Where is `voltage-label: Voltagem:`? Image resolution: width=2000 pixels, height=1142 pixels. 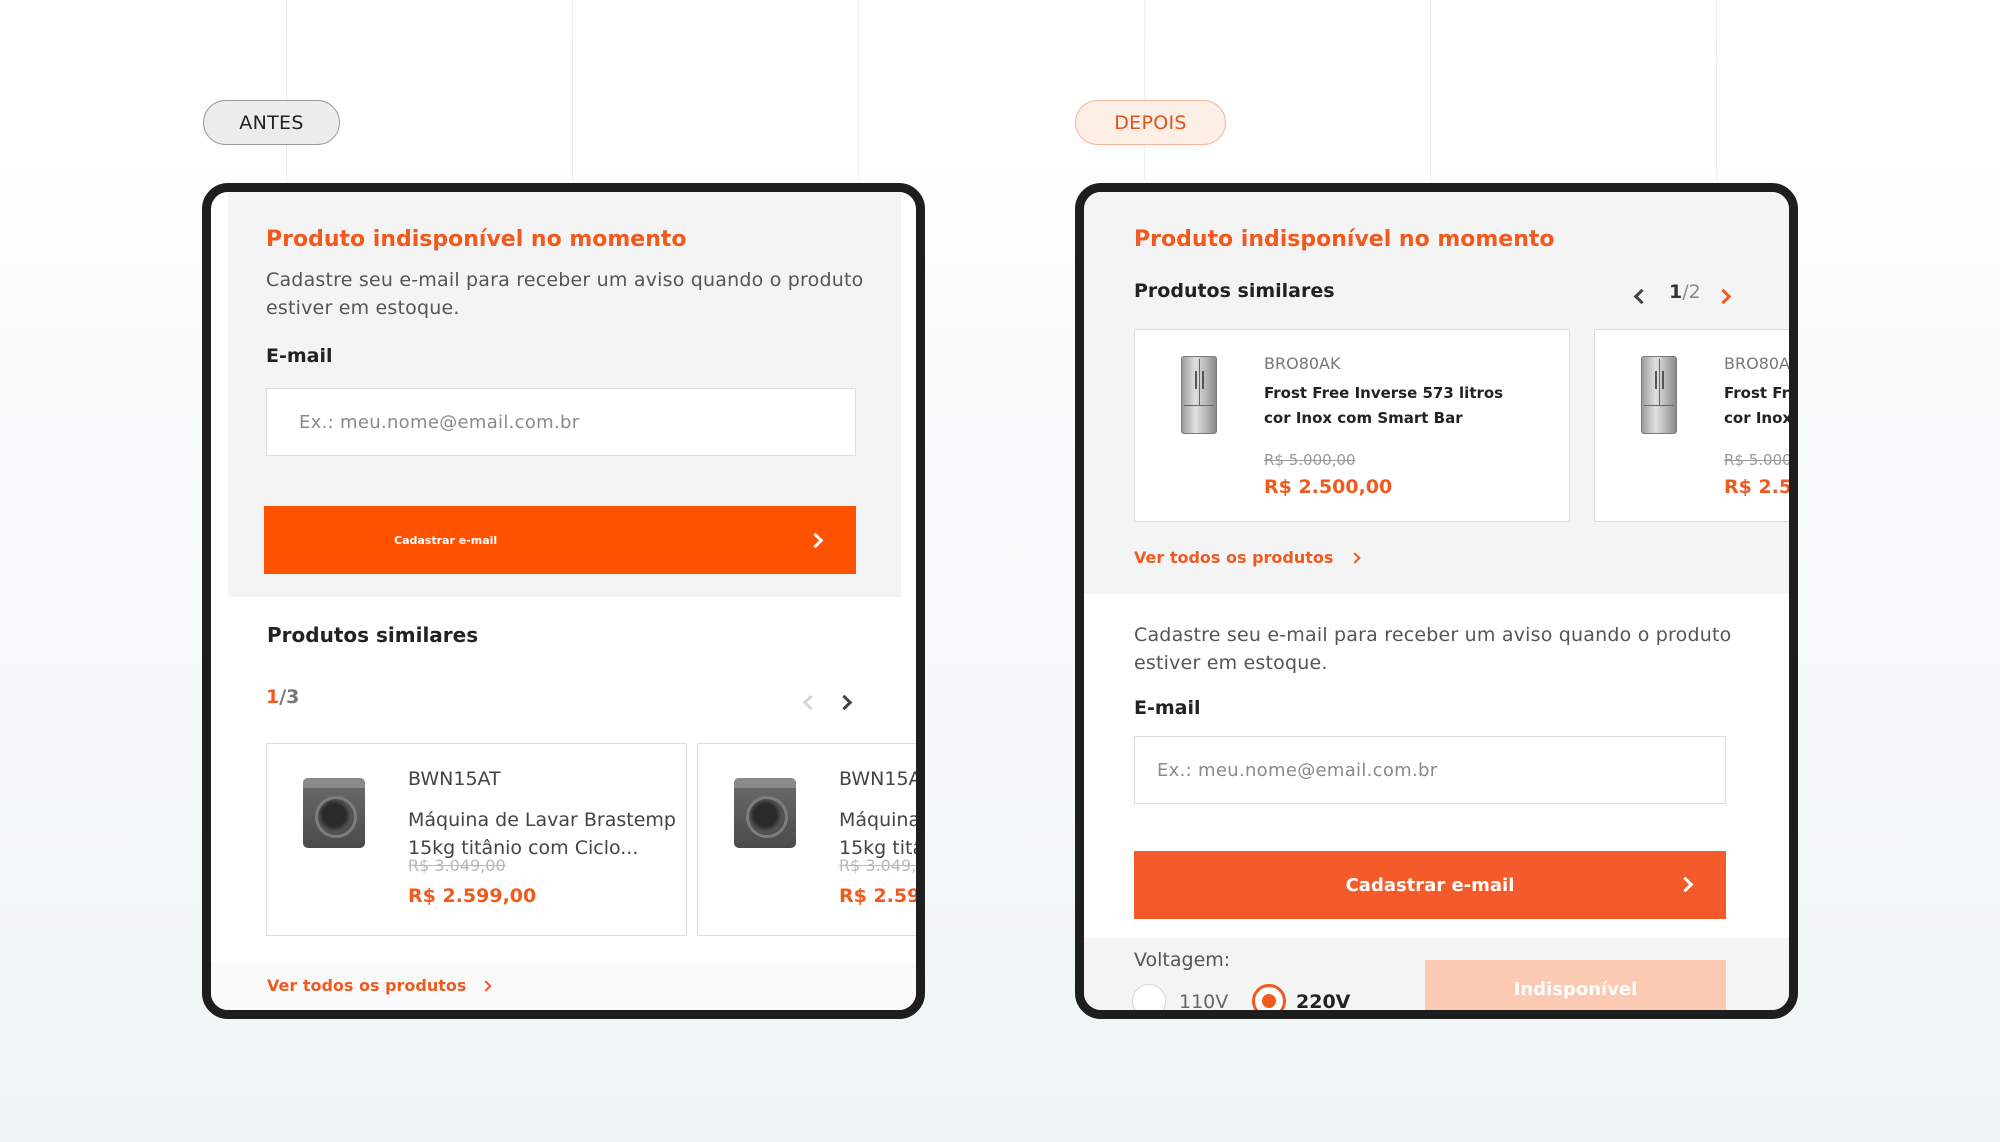 voltage-label: Voltagem: is located at coordinates (1182, 960).